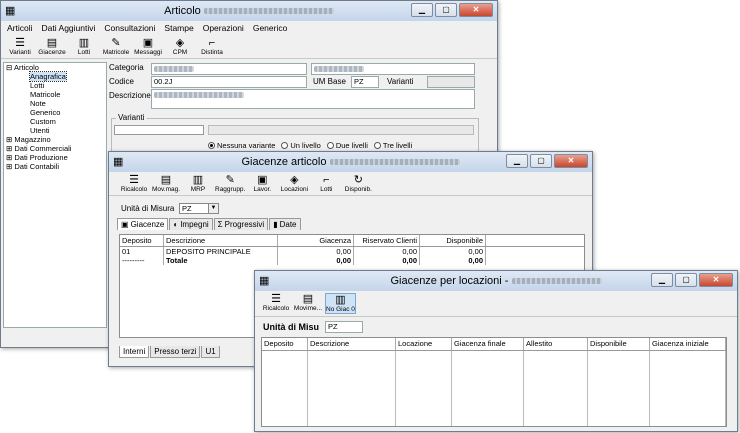 This screenshot has height=433, width=740. Describe the element at coordinates (688, 344) in the screenshot. I see `col-header-giacenza-iniziale: Giacenza iniziale` at that location.